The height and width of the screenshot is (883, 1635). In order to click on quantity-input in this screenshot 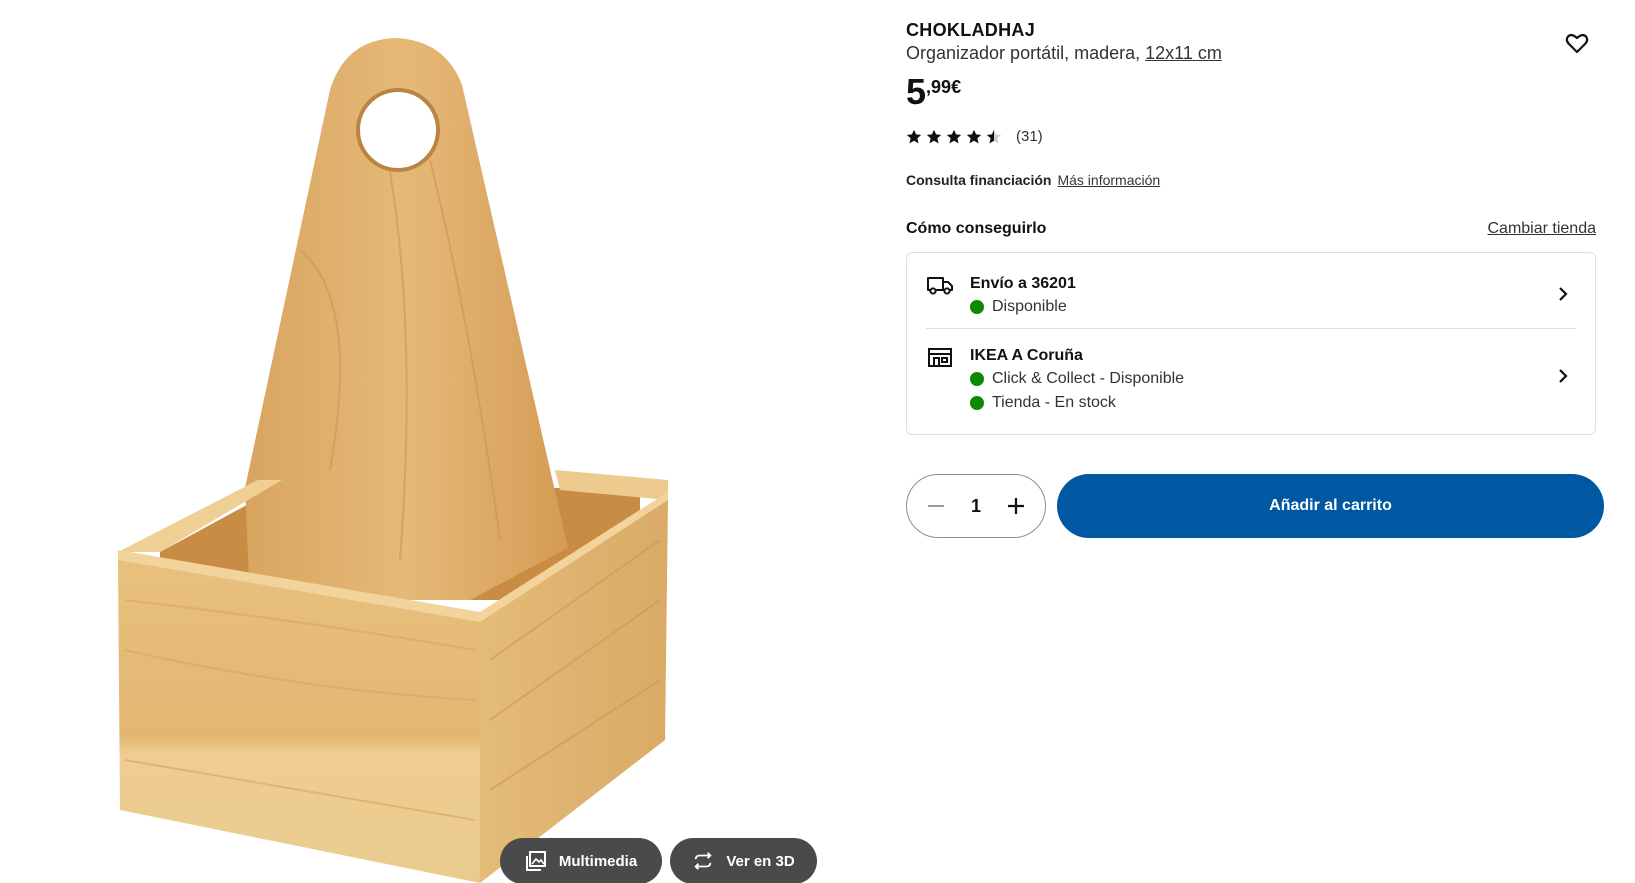, I will do `click(976, 506)`.